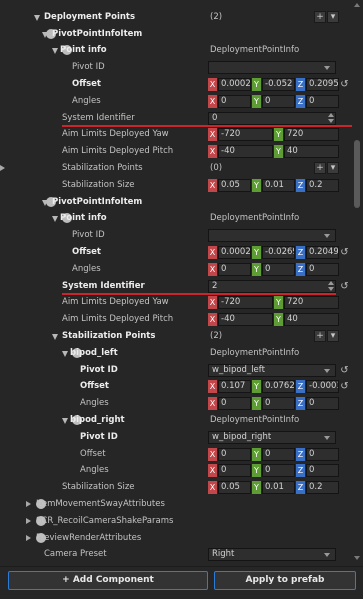  What do you see at coordinates (108, 580) in the screenshot?
I see `add-component-button: + Add Component` at bounding box center [108, 580].